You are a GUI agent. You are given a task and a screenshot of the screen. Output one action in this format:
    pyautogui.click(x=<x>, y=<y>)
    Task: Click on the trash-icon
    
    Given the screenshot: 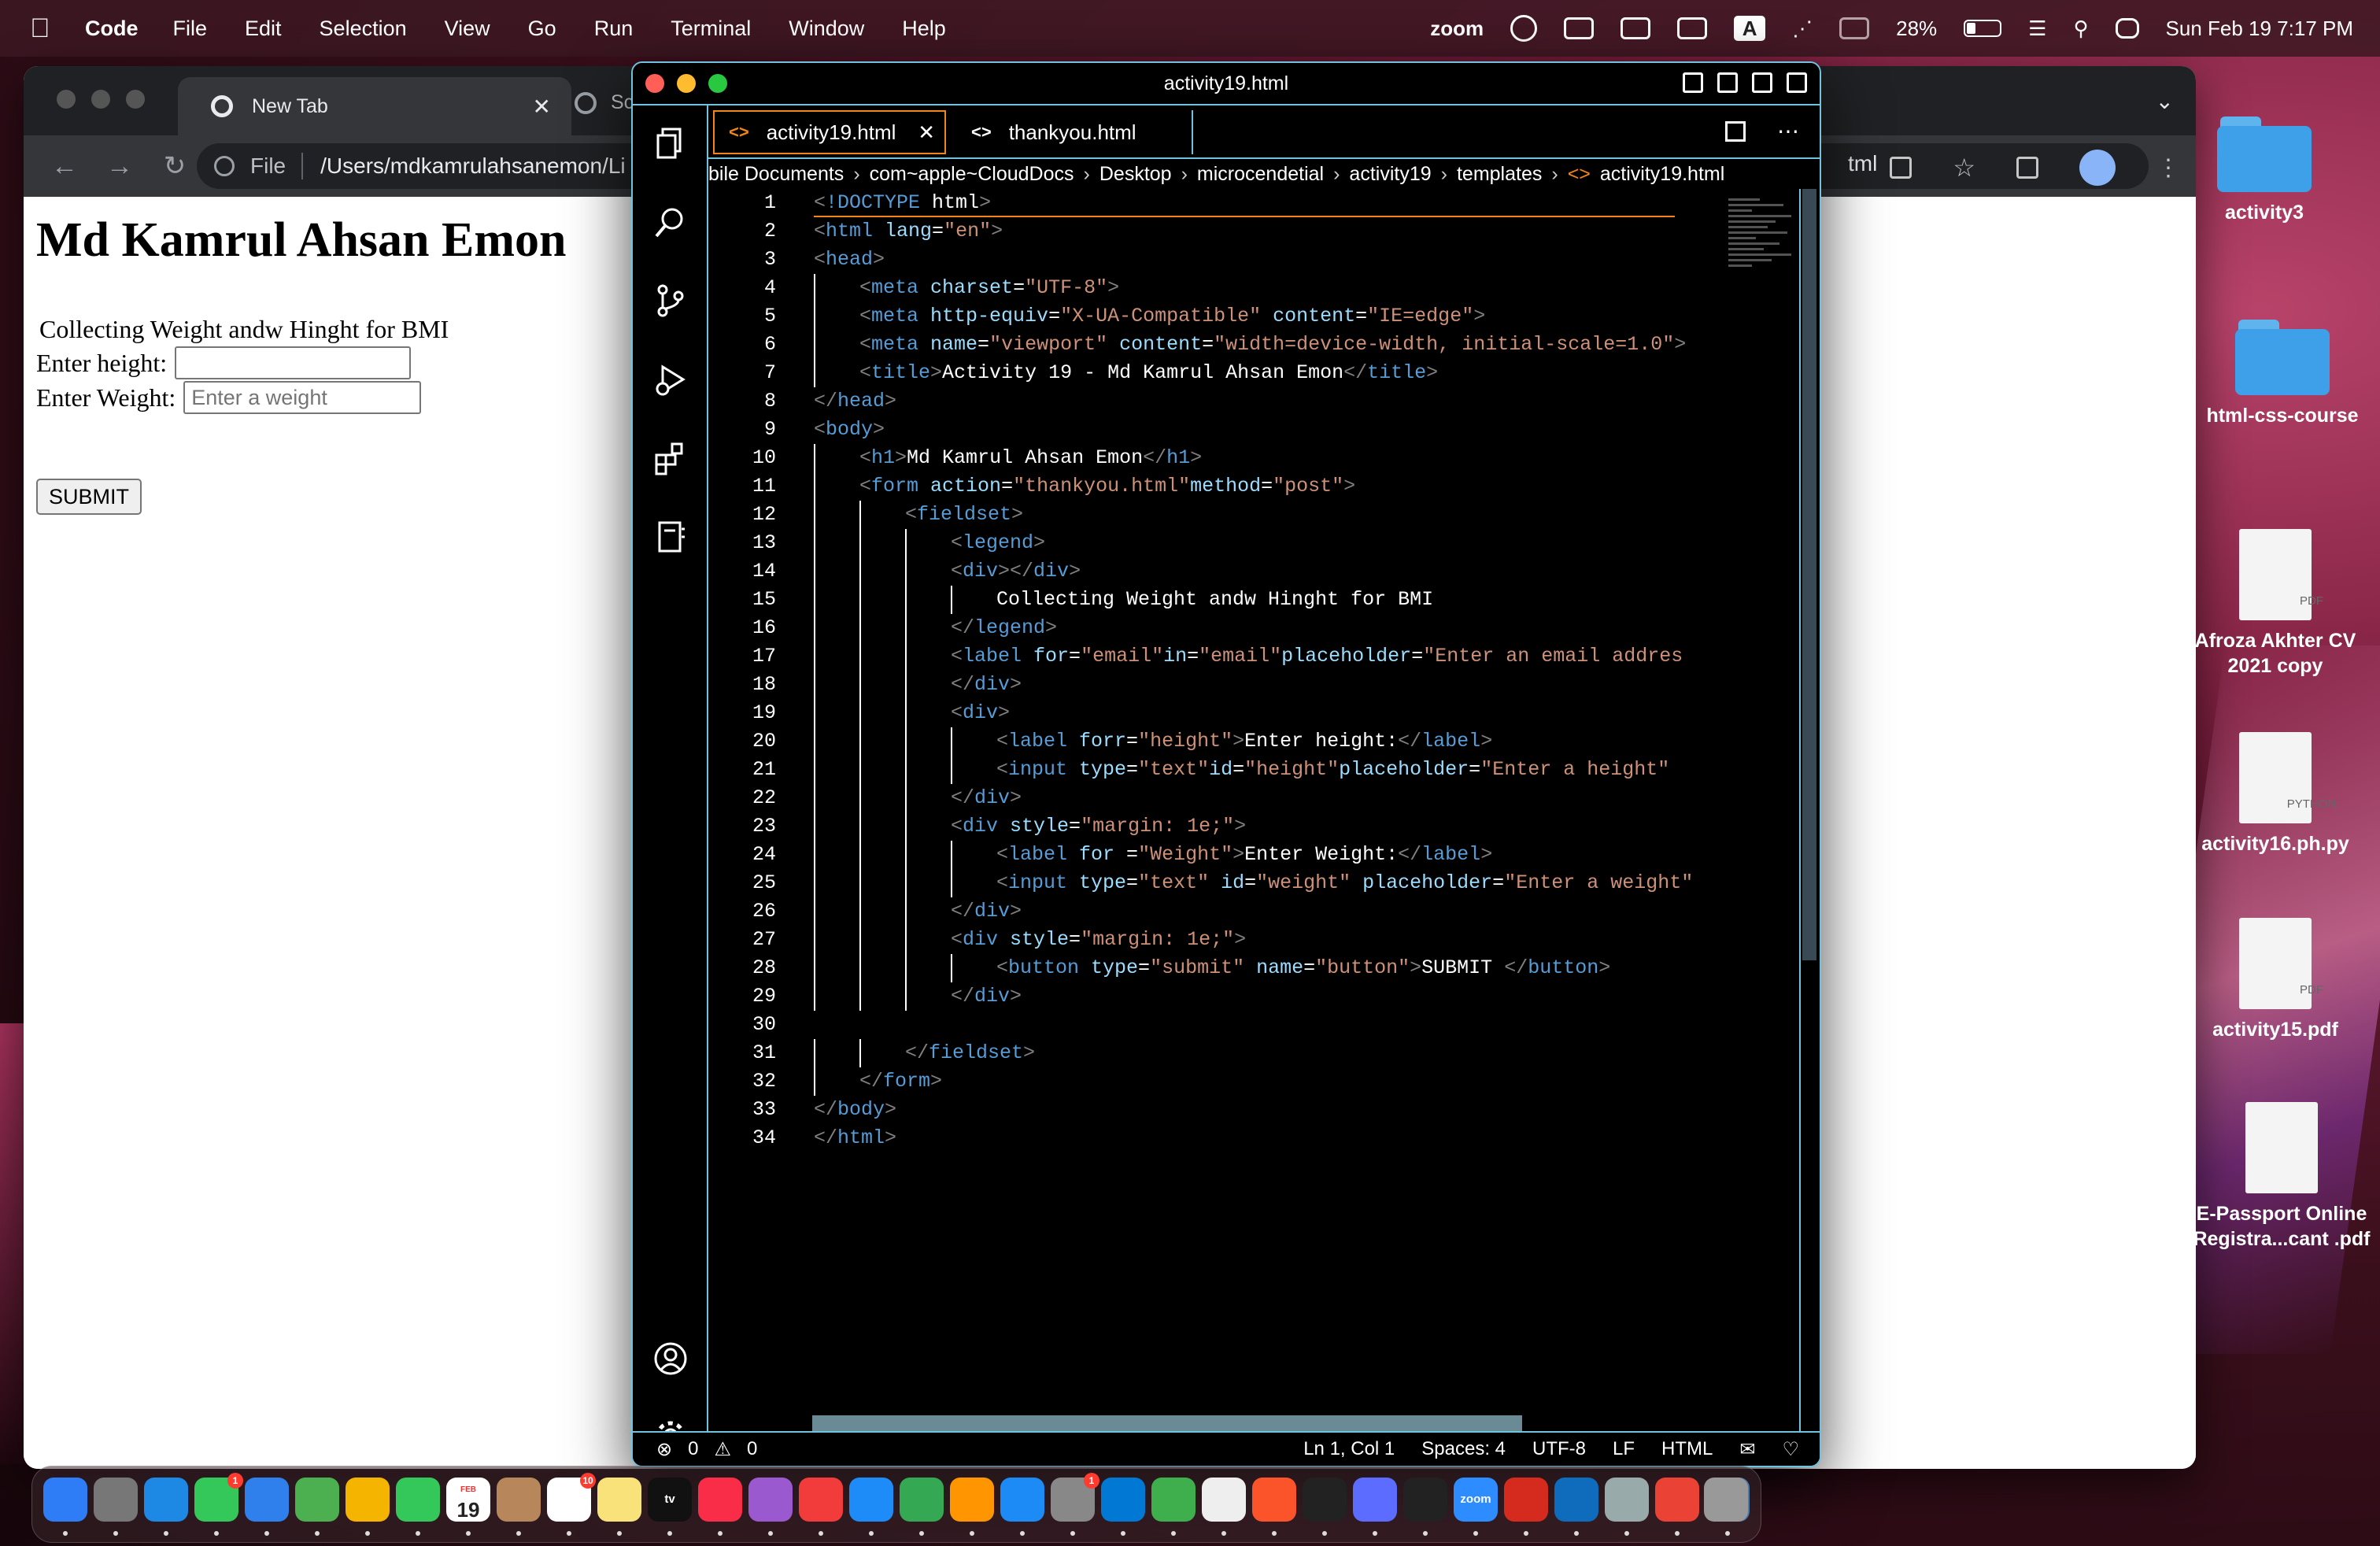 What is the action you would take?
    pyautogui.click(x=1726, y=1500)
    